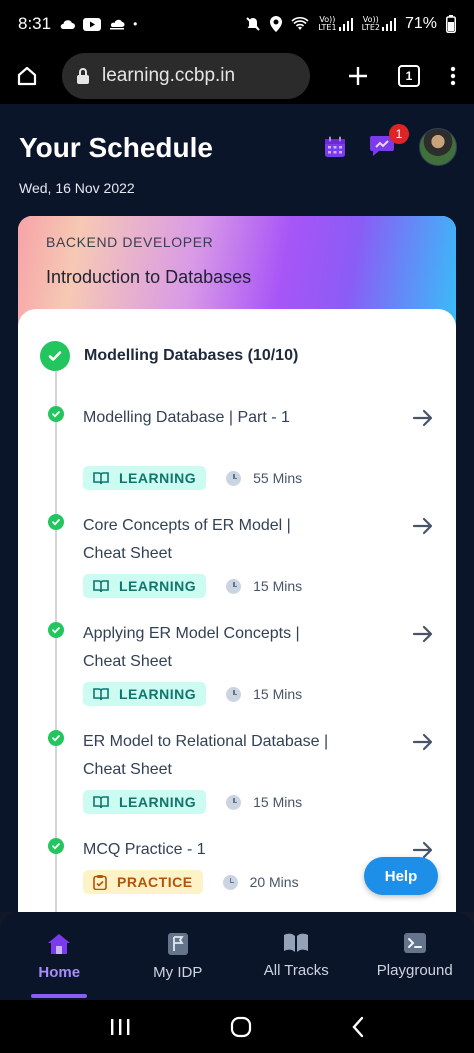 The height and width of the screenshot is (1053, 474). What do you see at coordinates (241, 1027) in the screenshot?
I see `system-home-icon` at bounding box center [241, 1027].